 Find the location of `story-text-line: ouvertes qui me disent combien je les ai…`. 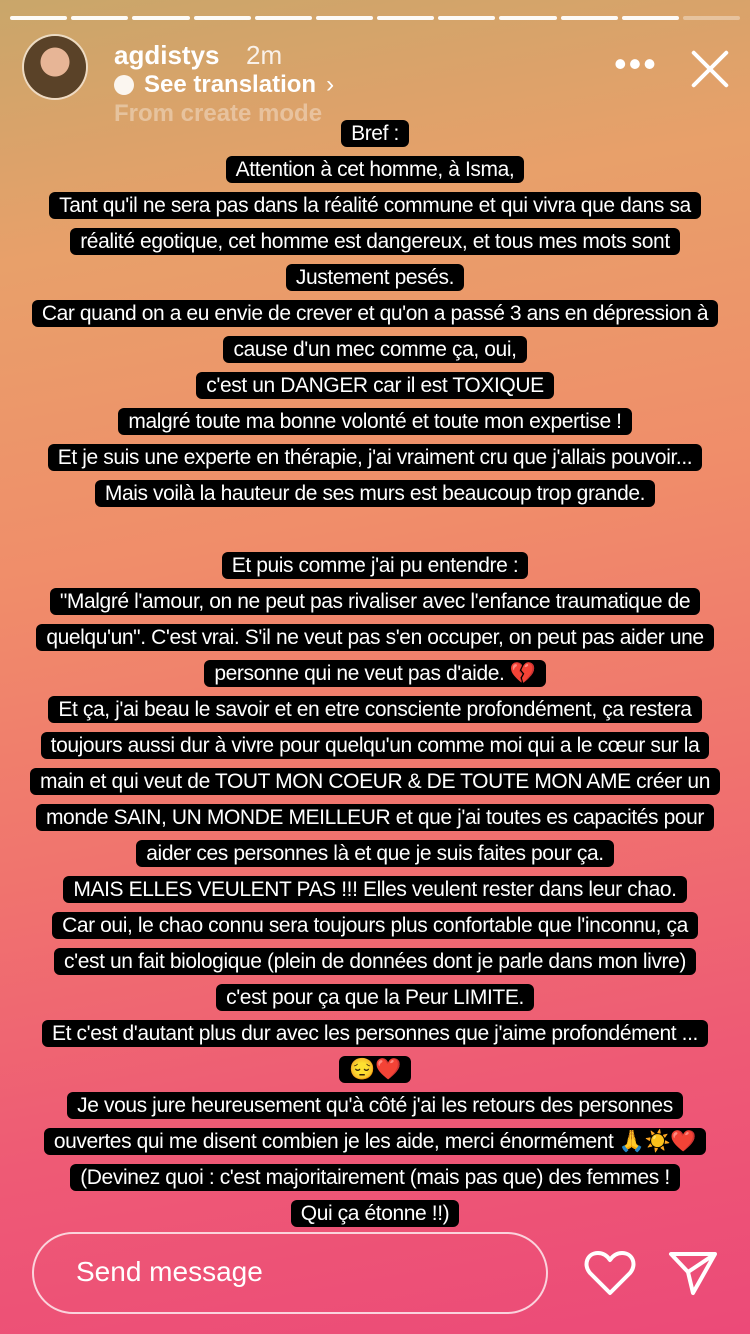

story-text-line: ouvertes qui me disent combien je les ai… is located at coordinates (375, 1142).